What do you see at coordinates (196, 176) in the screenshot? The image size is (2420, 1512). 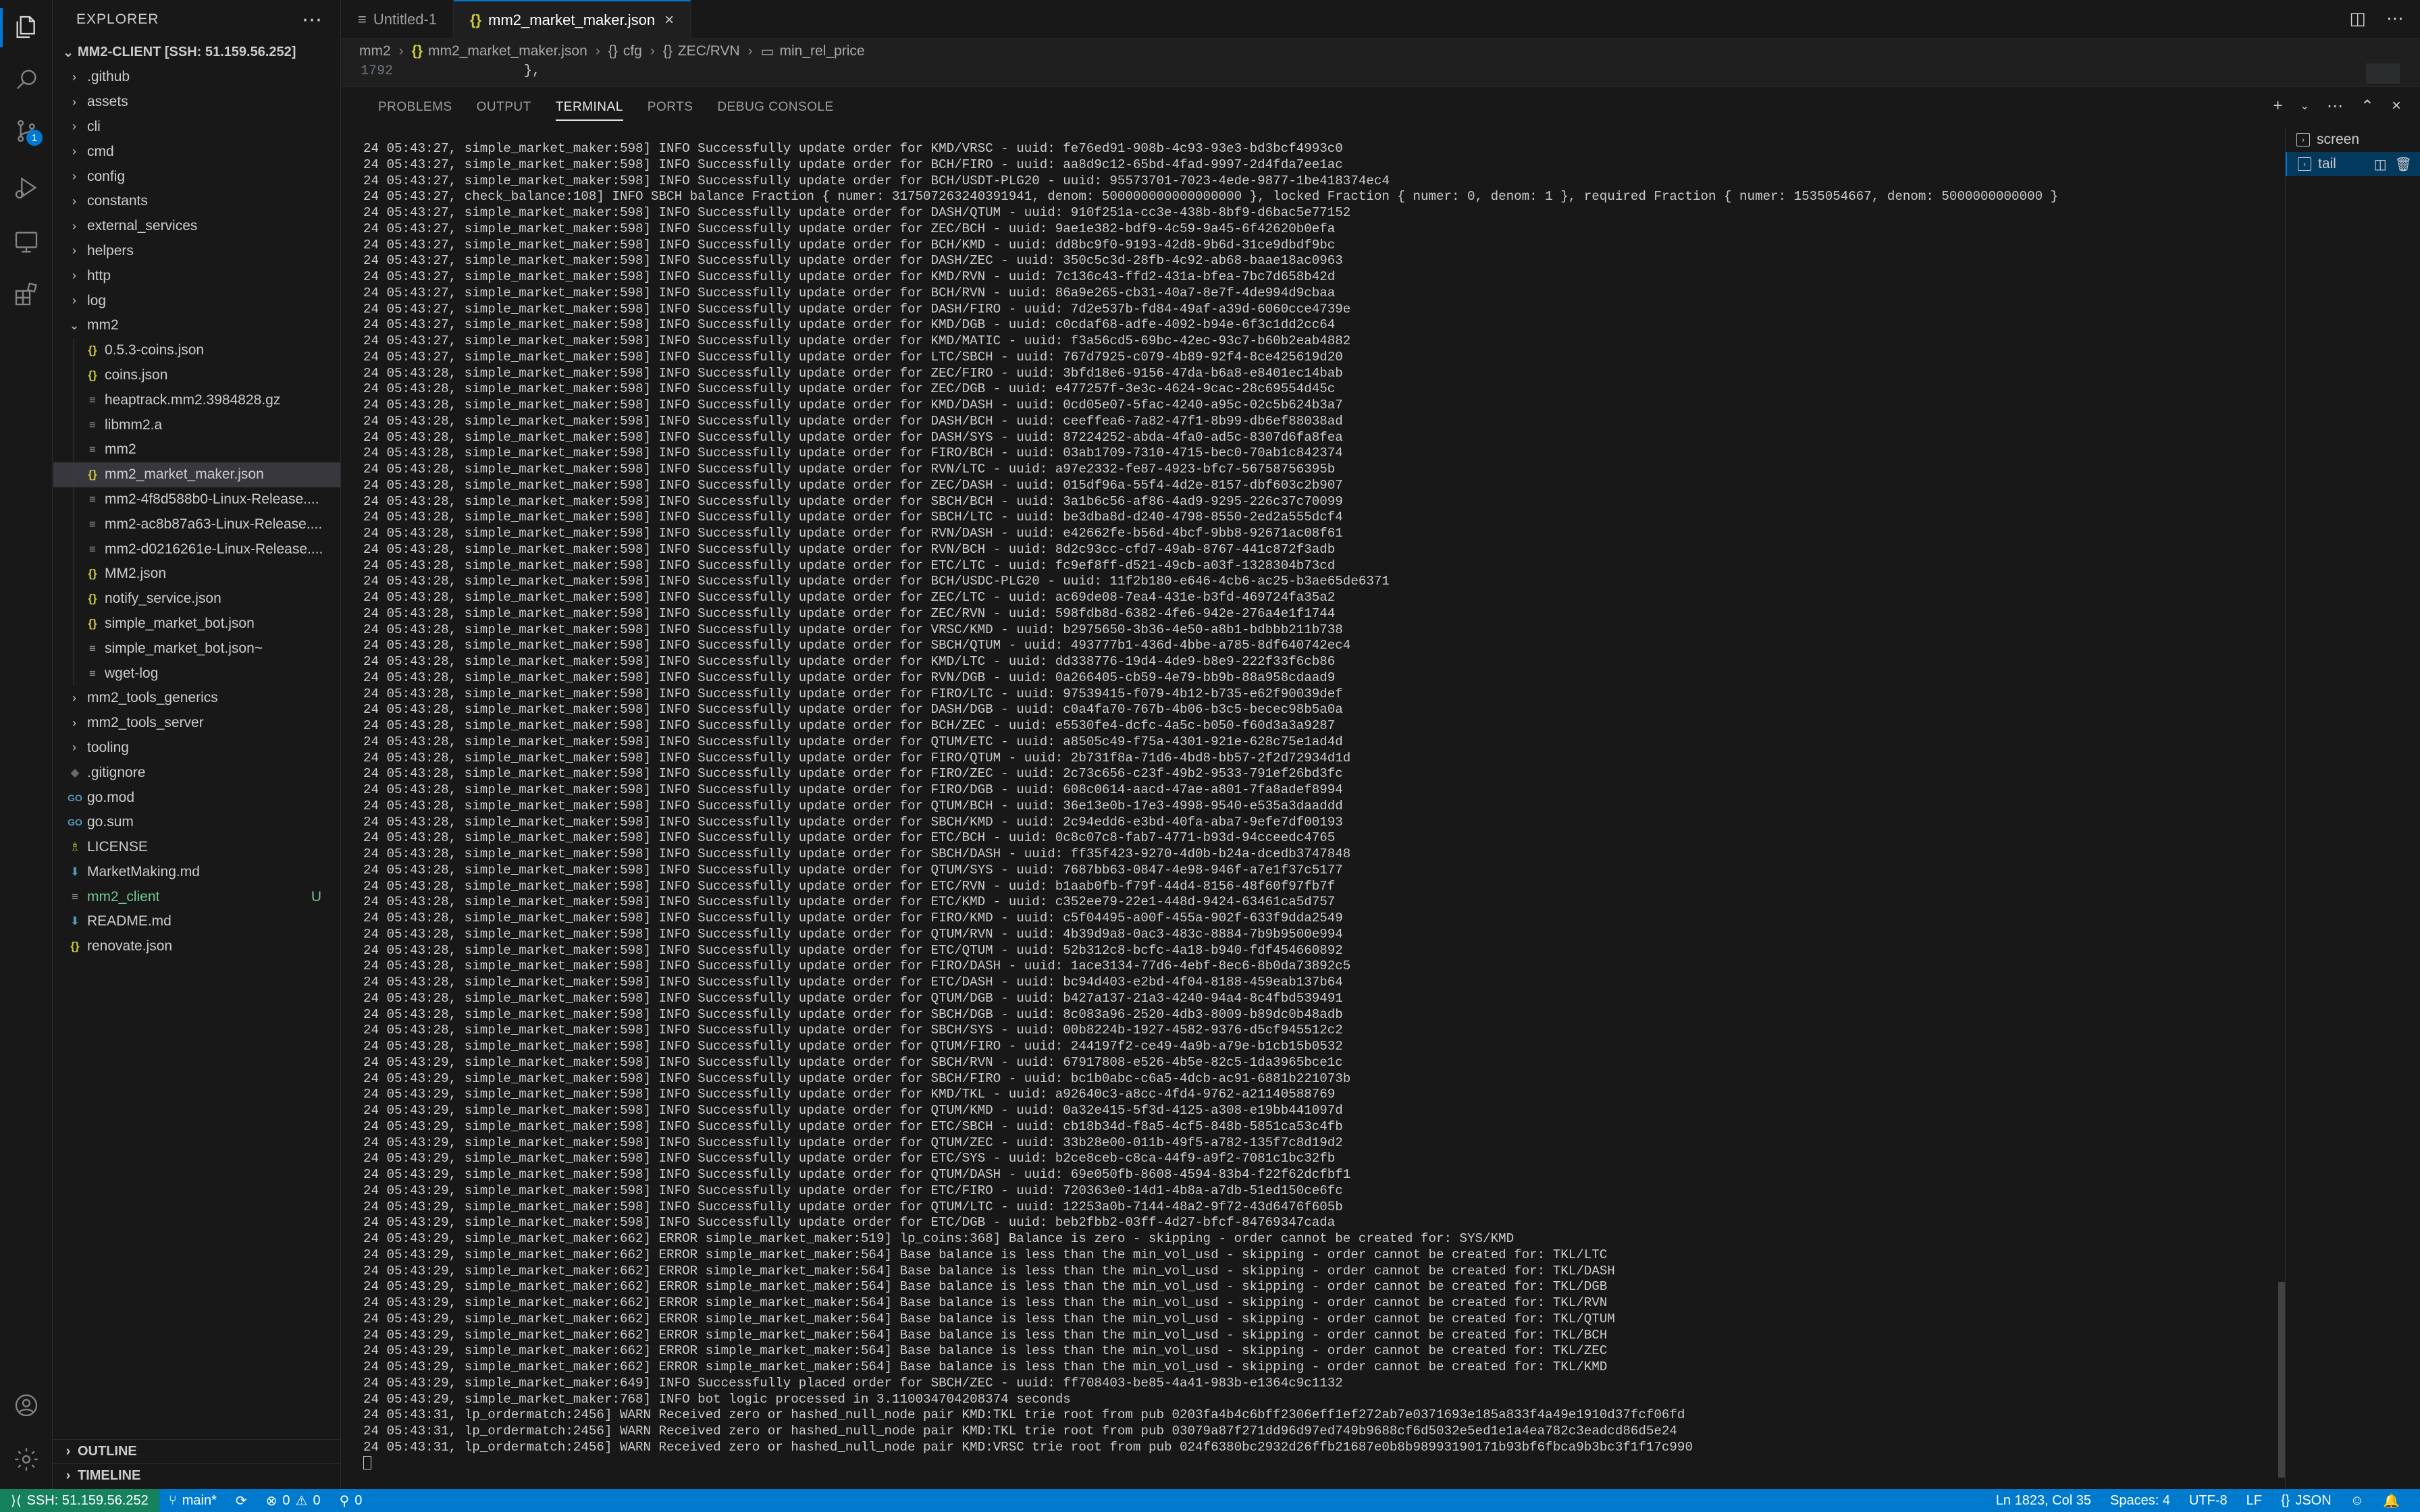 I see `tree-item: › config` at bounding box center [196, 176].